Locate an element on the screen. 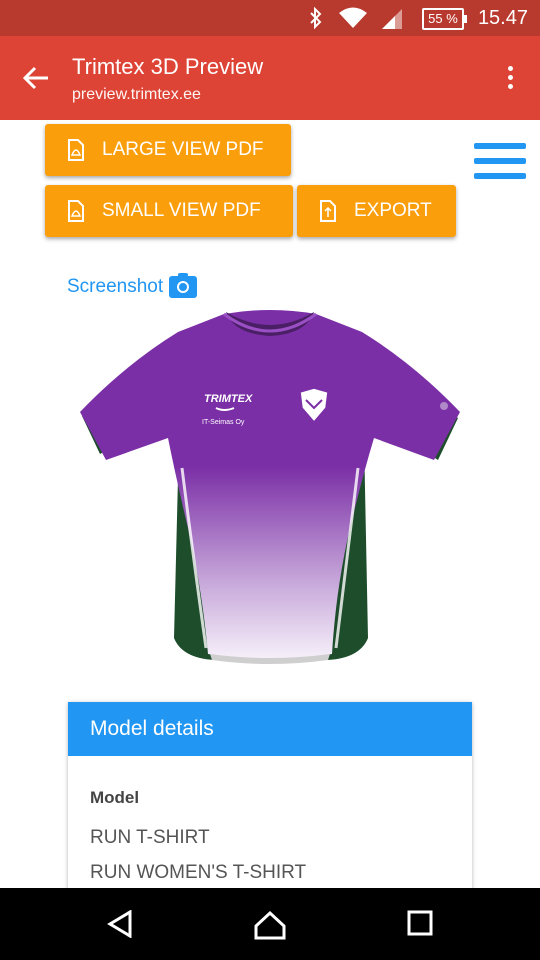  app-bar: Trimtex 3D Preview preview.trimtex.ee is located at coordinates (270, 78).